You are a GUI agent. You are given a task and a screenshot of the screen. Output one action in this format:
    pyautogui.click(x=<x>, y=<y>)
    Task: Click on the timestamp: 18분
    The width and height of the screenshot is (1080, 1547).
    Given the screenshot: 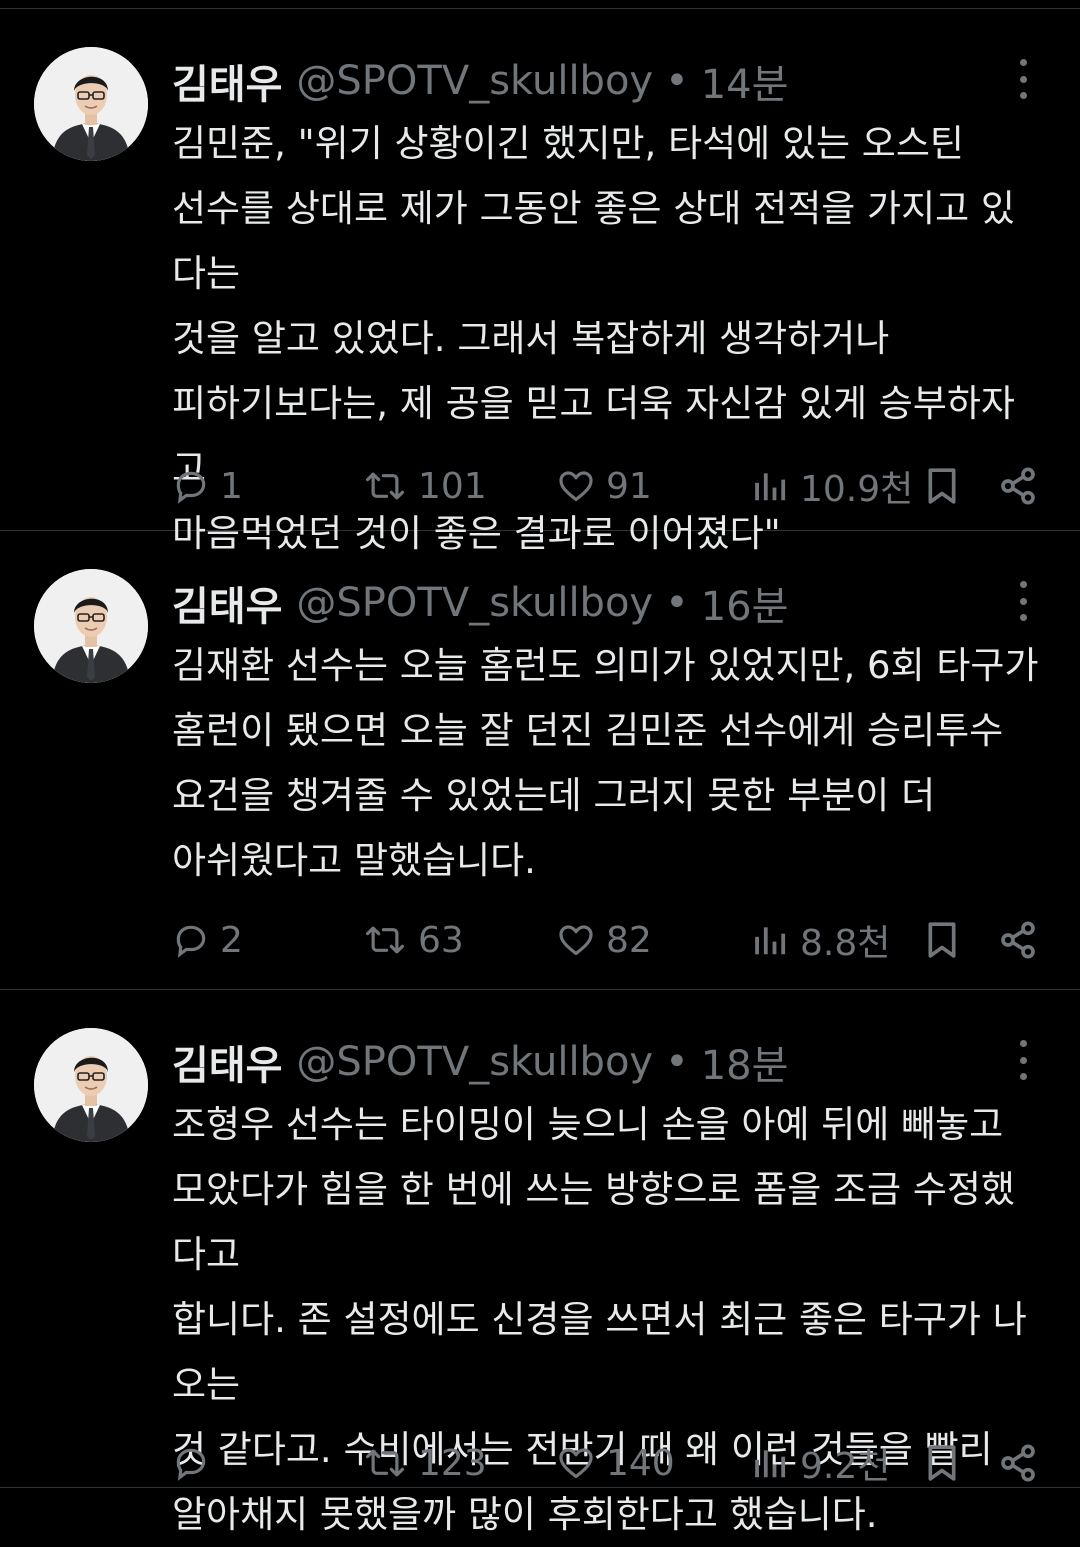 What is the action you would take?
    pyautogui.click(x=745, y=1062)
    